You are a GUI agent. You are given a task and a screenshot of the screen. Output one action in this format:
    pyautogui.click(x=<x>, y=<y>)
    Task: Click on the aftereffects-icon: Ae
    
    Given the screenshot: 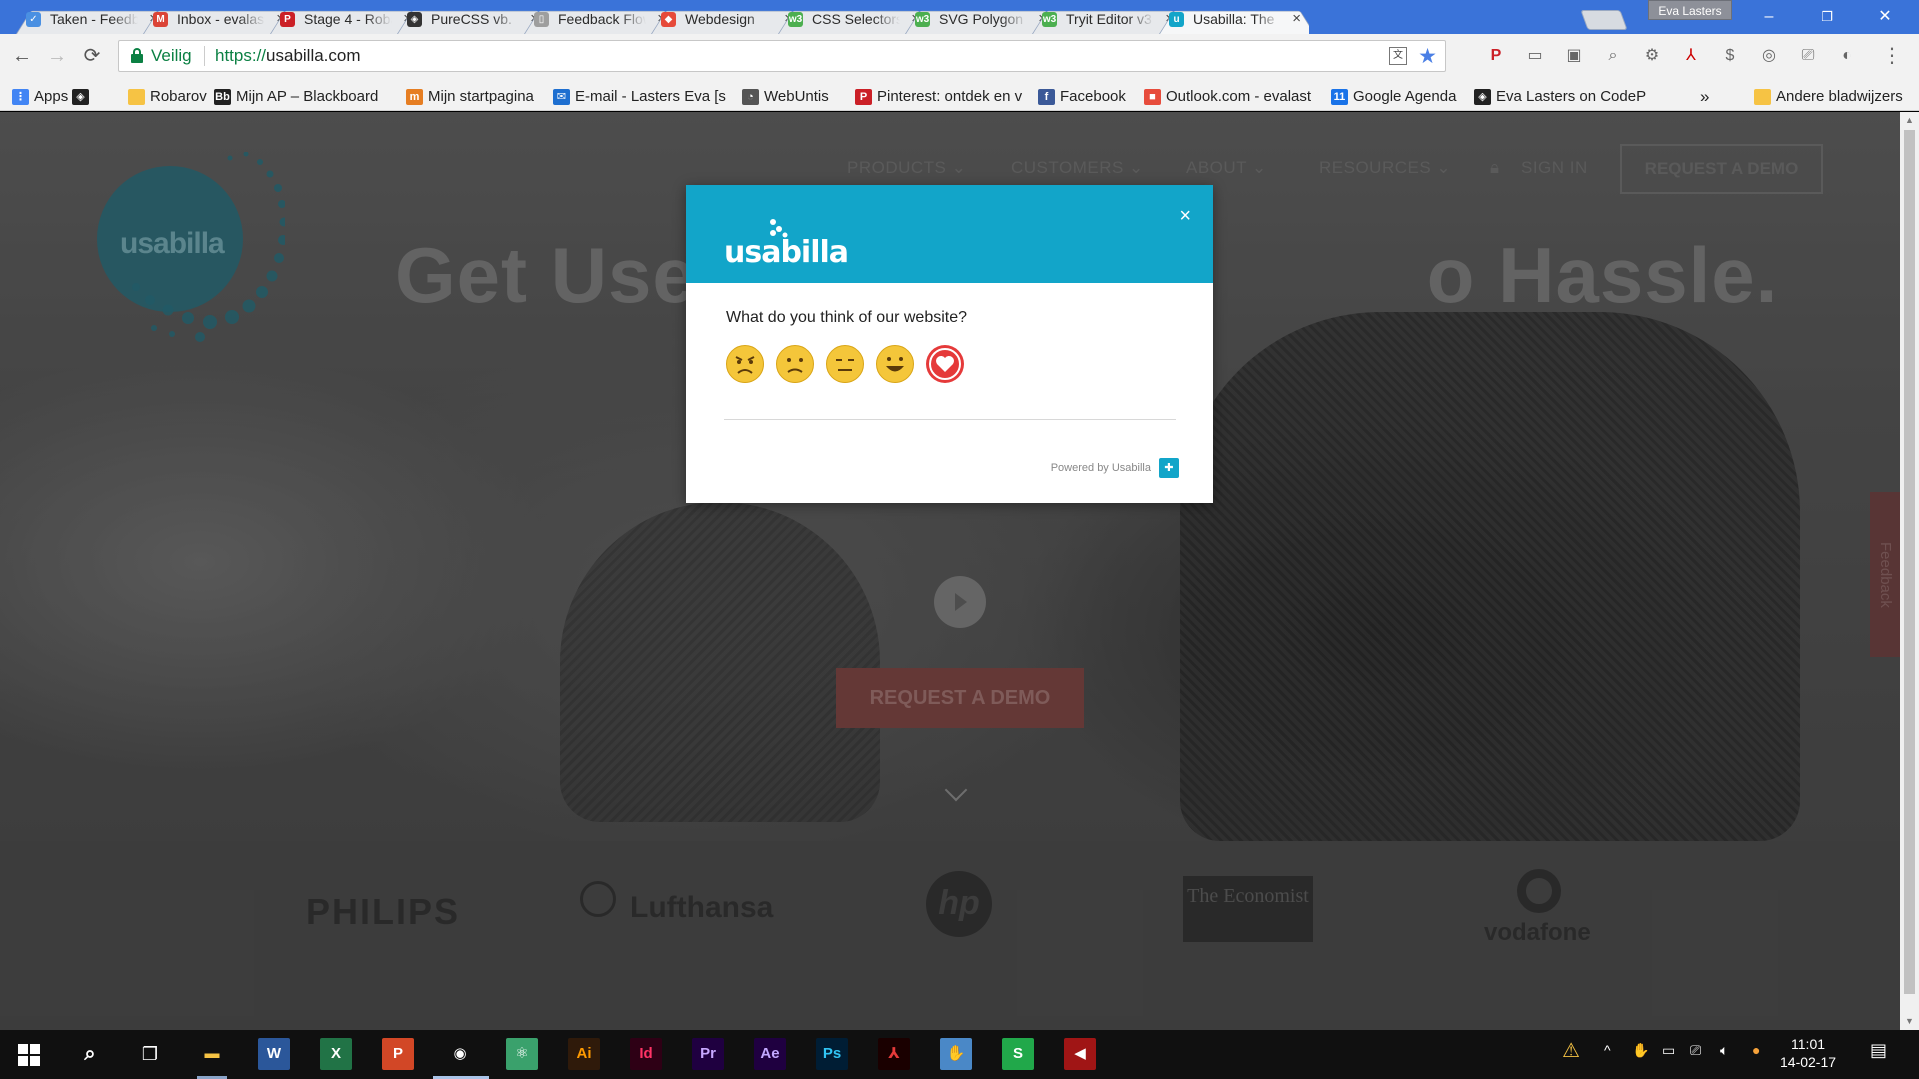 What is the action you would take?
    pyautogui.click(x=770, y=1054)
    